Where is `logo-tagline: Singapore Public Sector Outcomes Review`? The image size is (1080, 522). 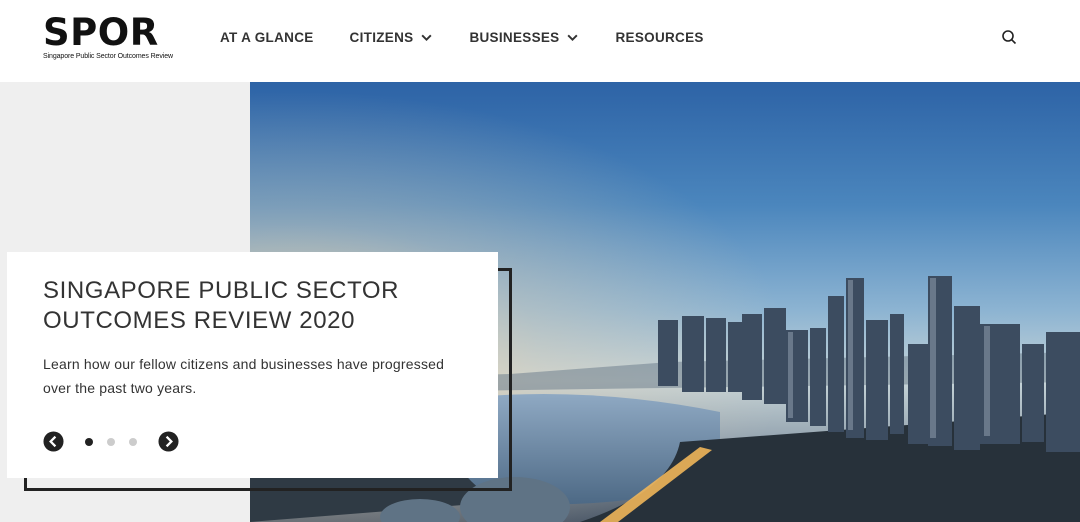 logo-tagline: Singapore Public Sector Outcomes Review is located at coordinates (108, 56).